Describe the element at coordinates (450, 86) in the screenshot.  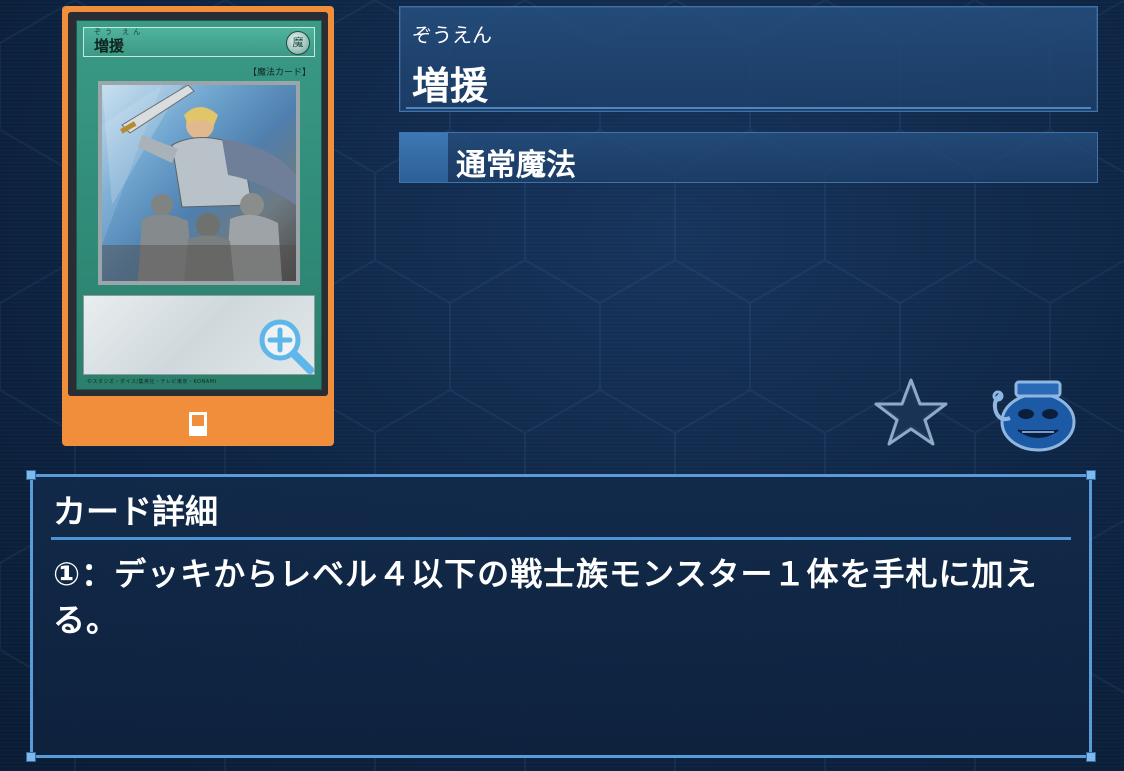
I see `card-name-title: 増援` at that location.